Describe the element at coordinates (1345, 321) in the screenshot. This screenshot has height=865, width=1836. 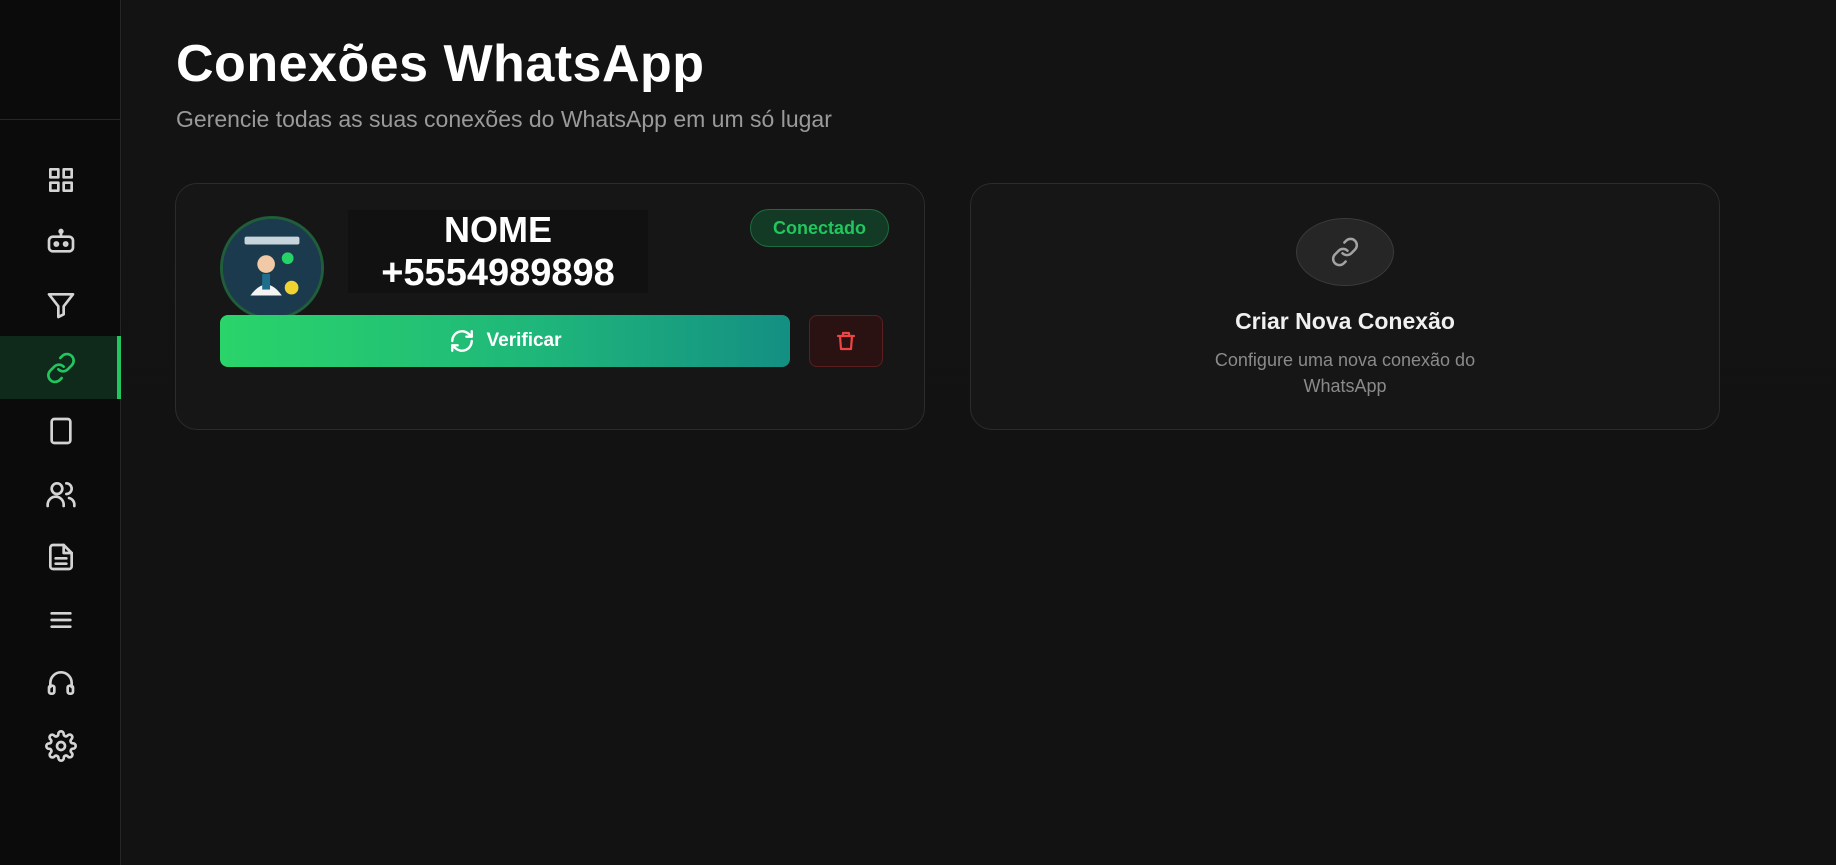
I see `new-connection-title: Criar Nova Conexão` at that location.